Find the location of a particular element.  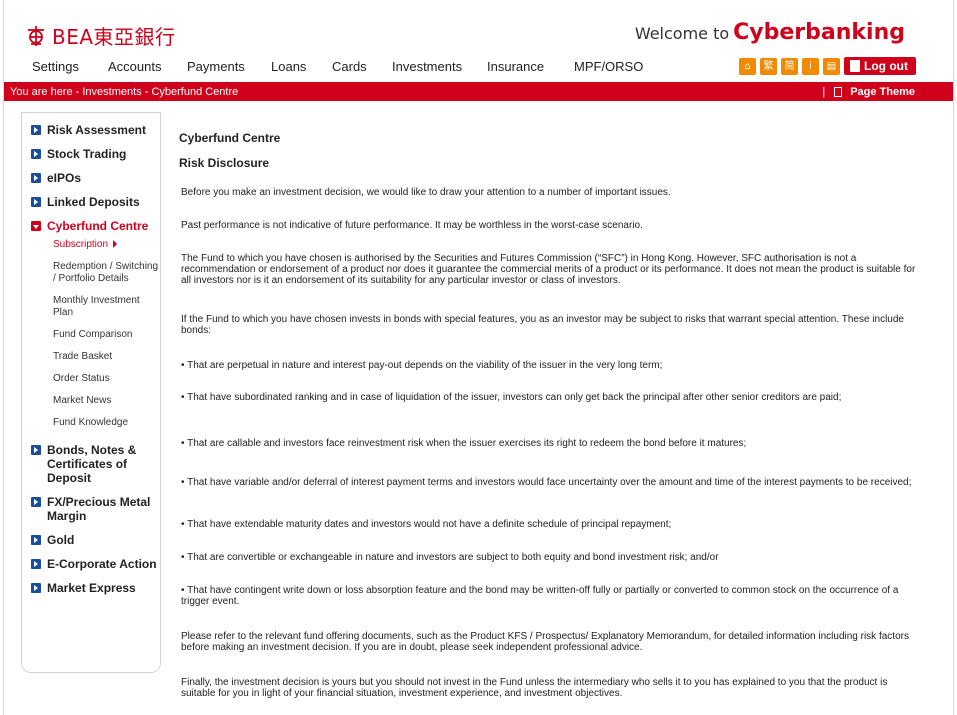

page-theme-button: | Page Theme is located at coordinates (868, 92).